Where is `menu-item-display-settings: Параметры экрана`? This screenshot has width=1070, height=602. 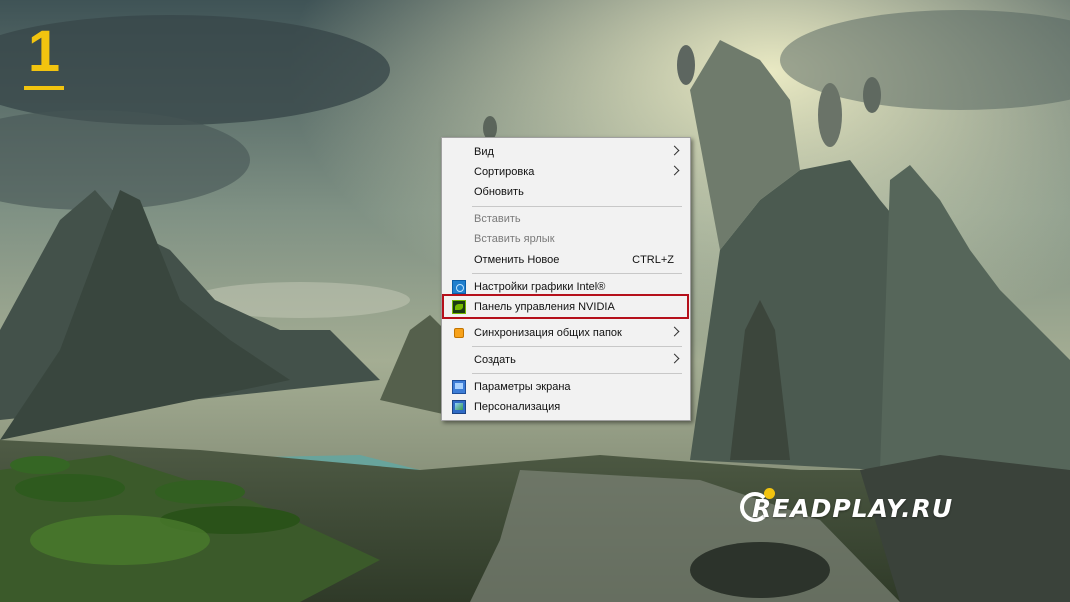 menu-item-display-settings: Параметры экрана is located at coordinates (566, 387).